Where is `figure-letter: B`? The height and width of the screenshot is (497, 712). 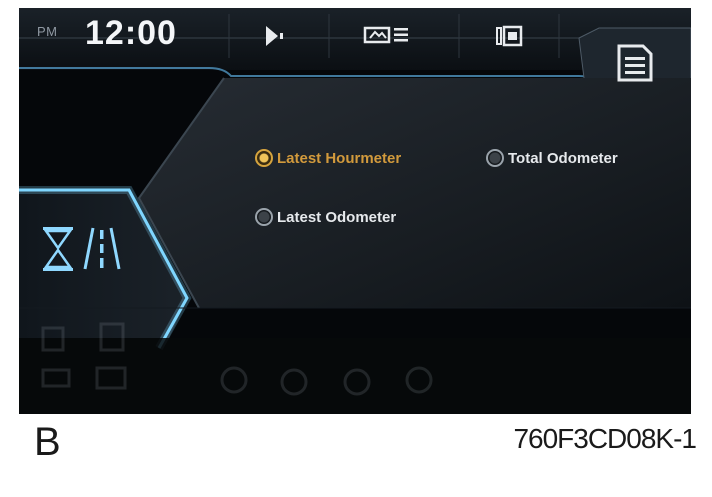 figure-letter: B is located at coordinates (47, 442).